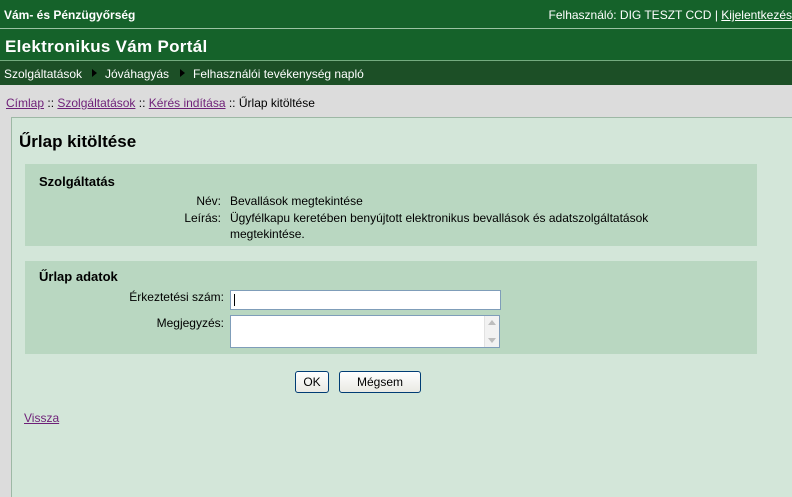 This screenshot has width=792, height=497. I want to click on service-heading: Szolgáltatás, so click(77, 181).